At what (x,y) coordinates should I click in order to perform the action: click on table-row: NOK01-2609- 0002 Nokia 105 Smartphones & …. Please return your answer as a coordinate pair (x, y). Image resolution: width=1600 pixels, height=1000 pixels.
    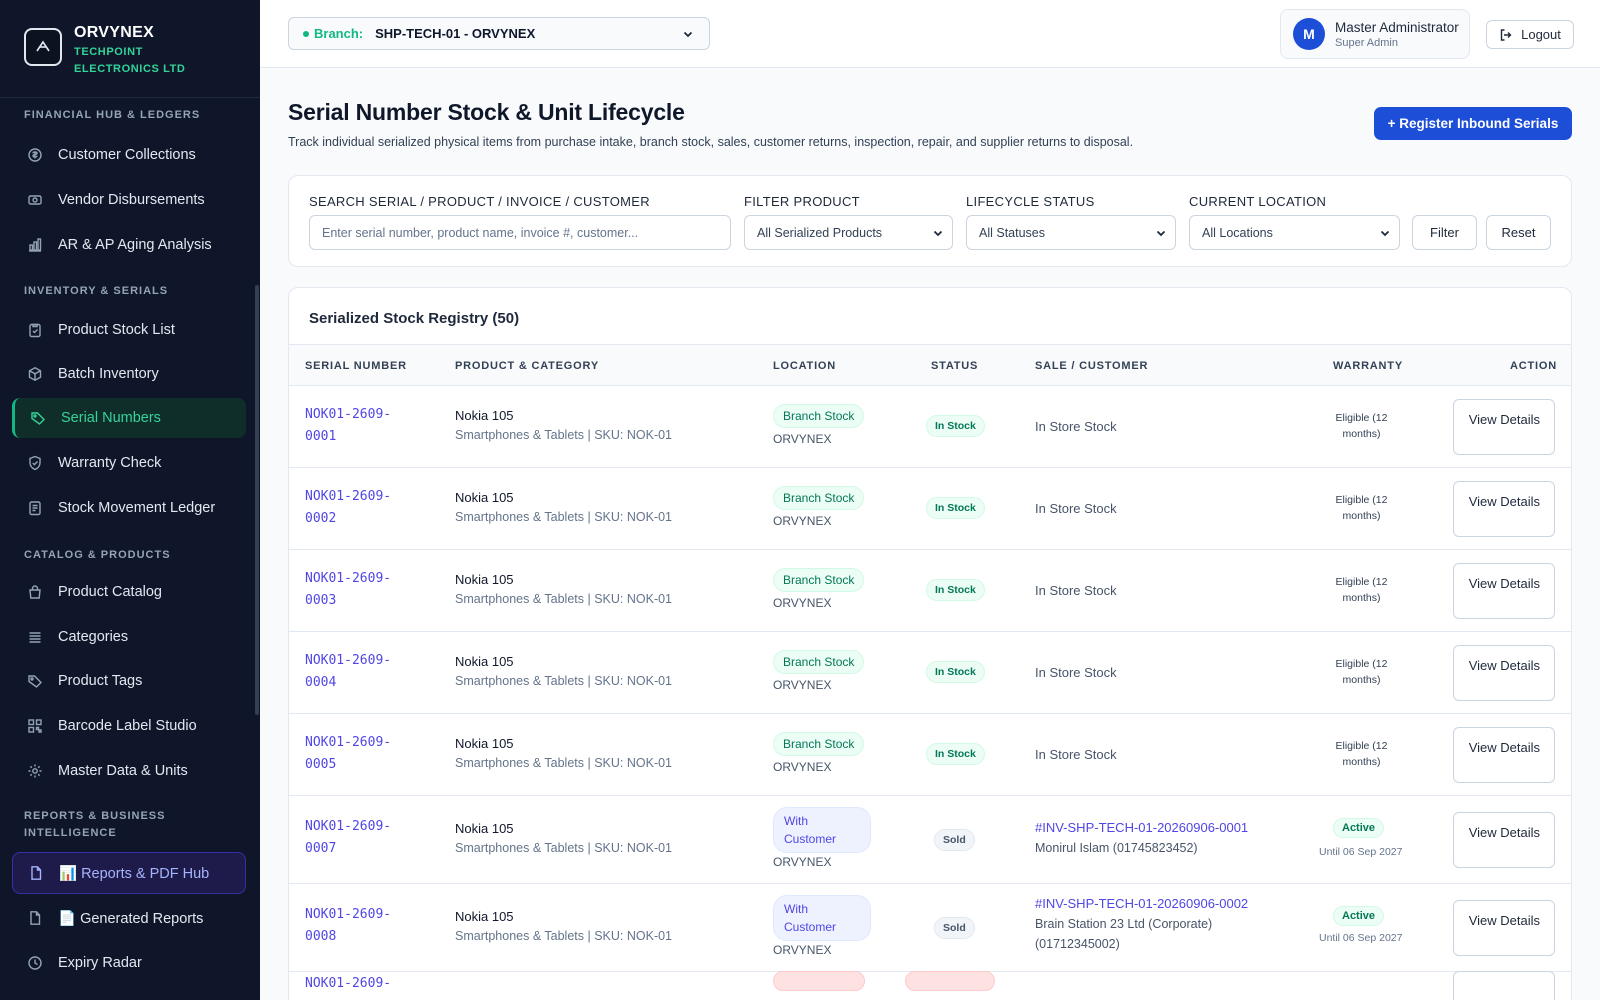
    Looking at the image, I should click on (930, 509).